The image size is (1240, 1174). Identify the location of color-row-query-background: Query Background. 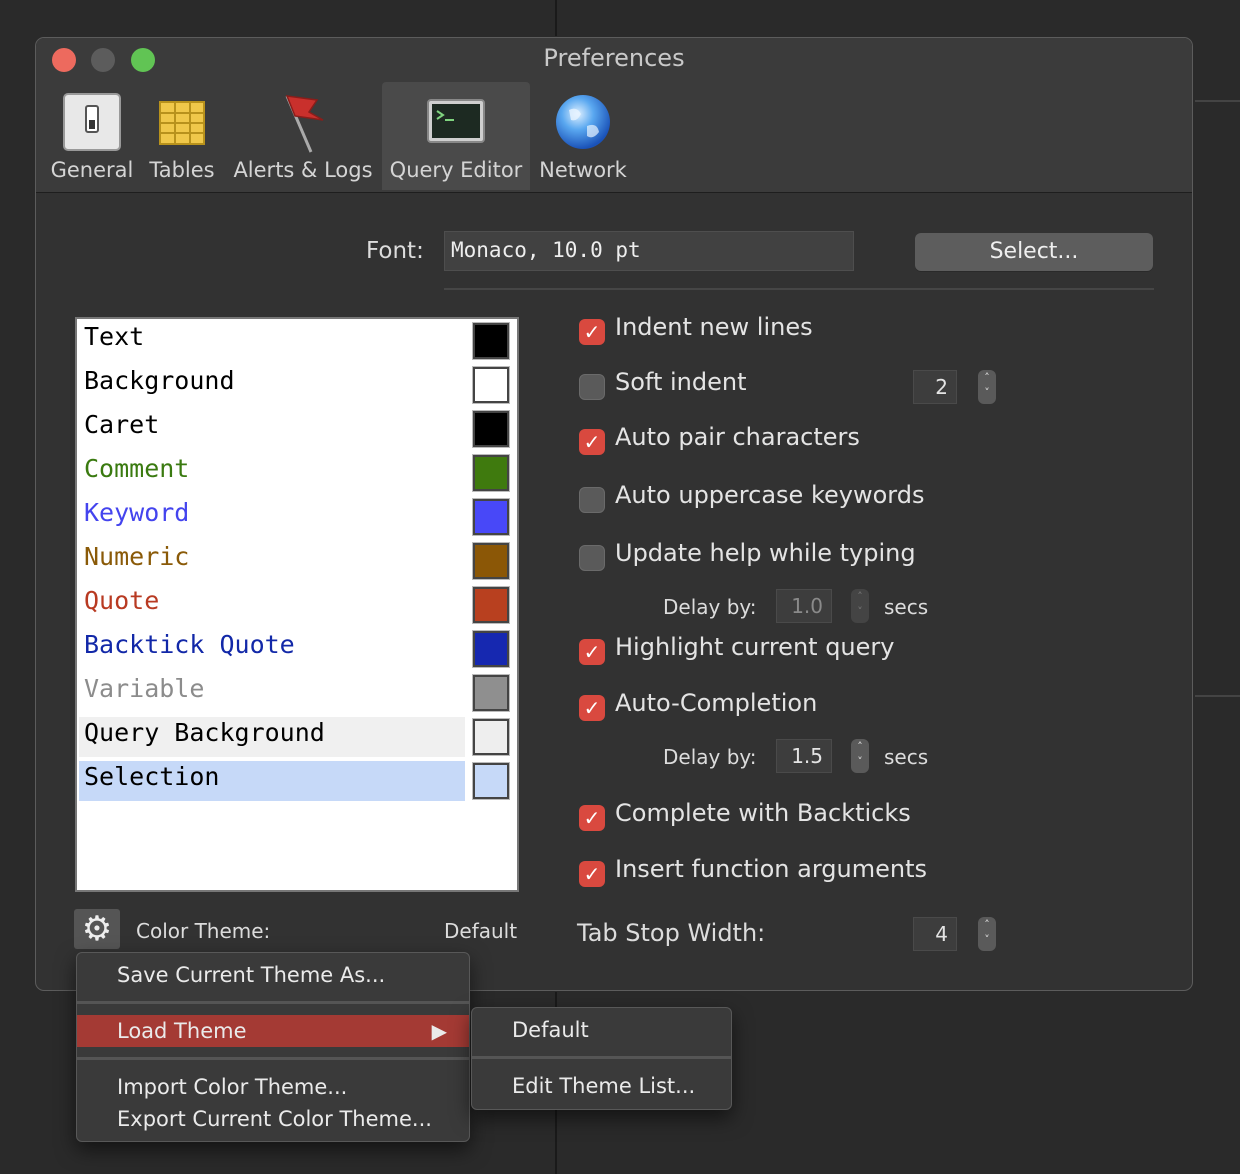
(294, 737).